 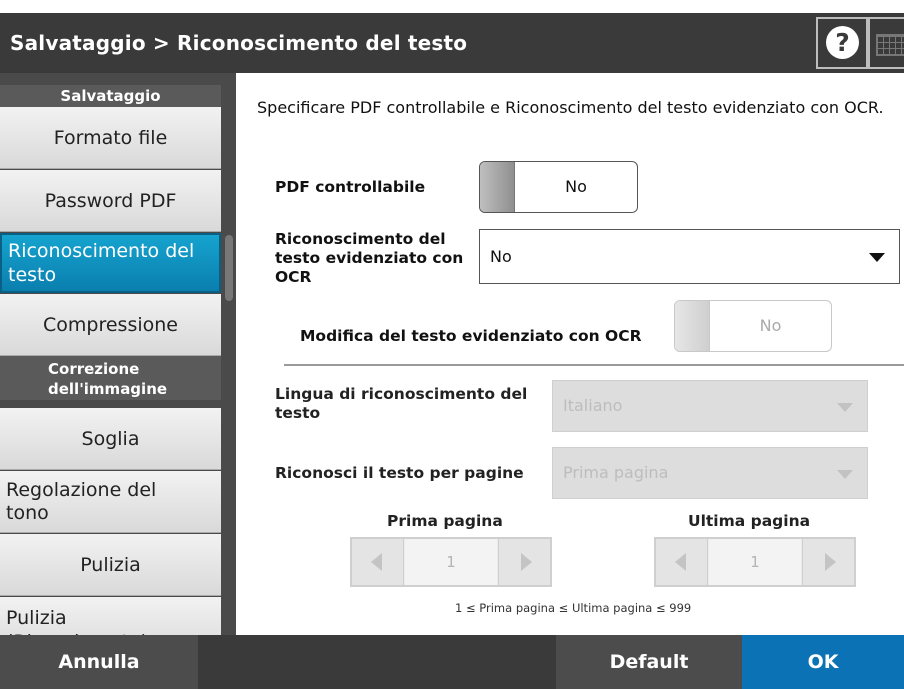 I want to click on language-value: Italiano, so click(x=593, y=405).